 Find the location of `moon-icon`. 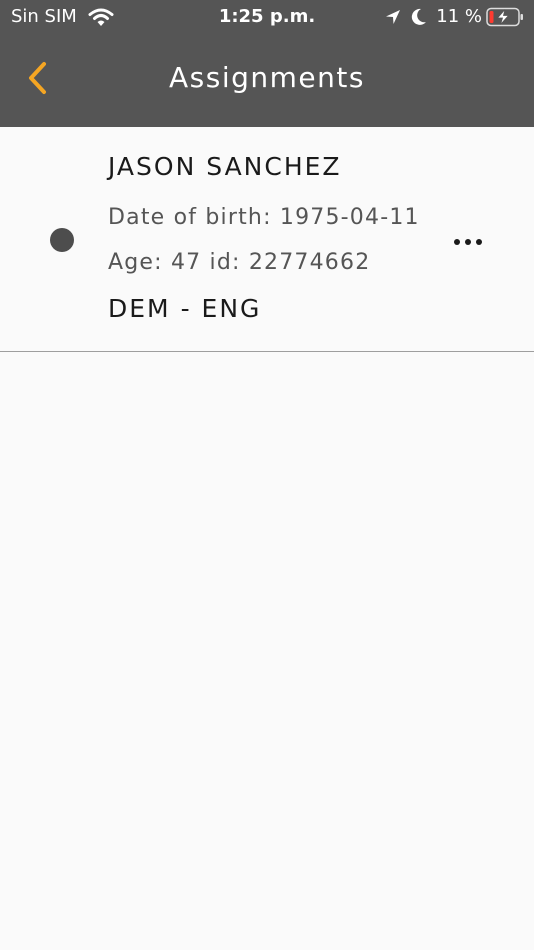

moon-icon is located at coordinates (419, 17).